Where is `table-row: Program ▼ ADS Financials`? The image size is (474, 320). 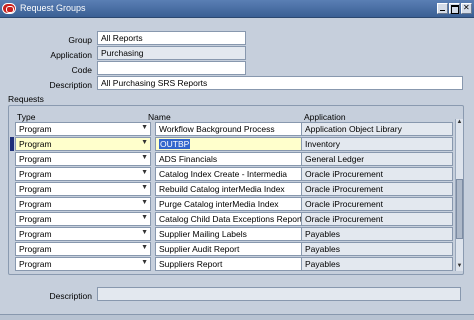
table-row: Program ▼ ADS Financials is located at coordinates (159, 159).